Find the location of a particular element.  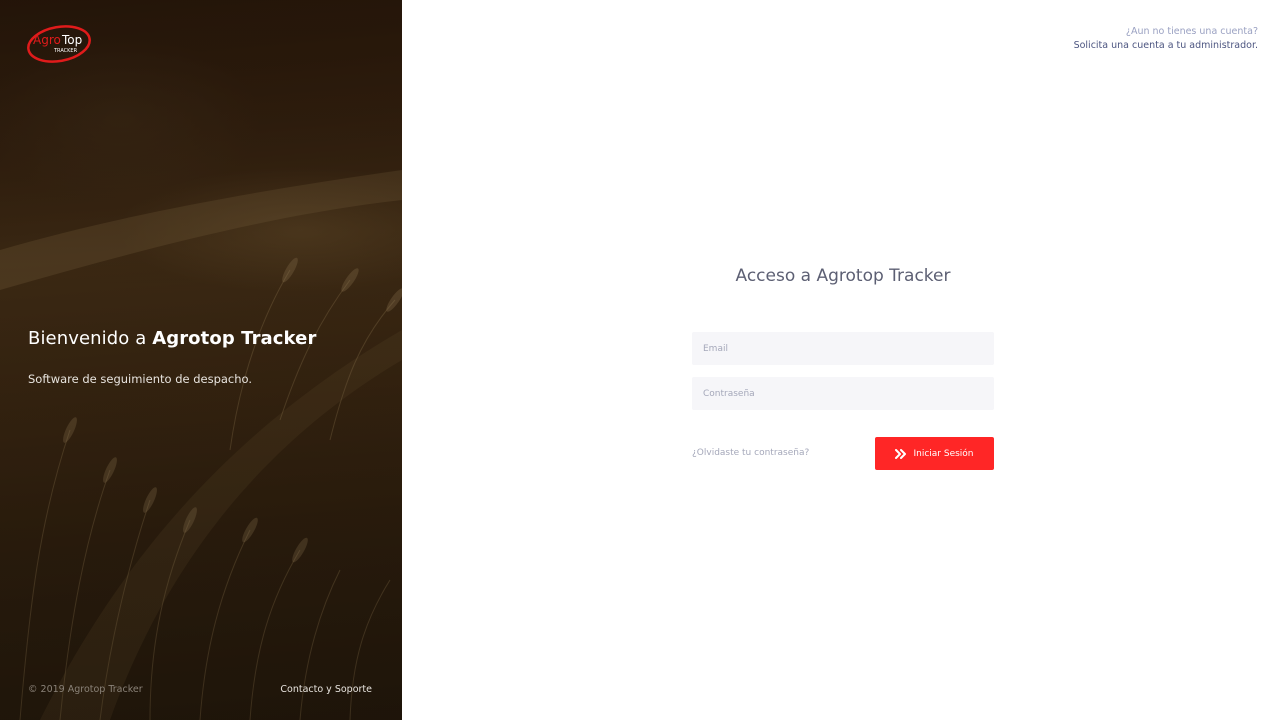

login-button-label: Iniciar Sesión is located at coordinates (943, 453).